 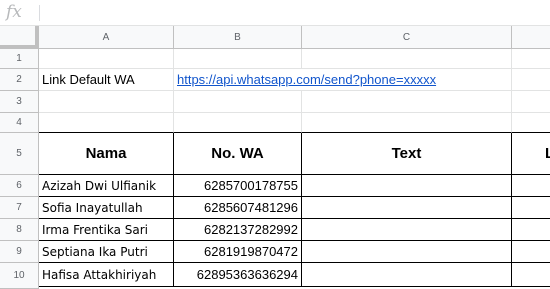 I want to click on formula-bar: fx, so click(x=275, y=13).